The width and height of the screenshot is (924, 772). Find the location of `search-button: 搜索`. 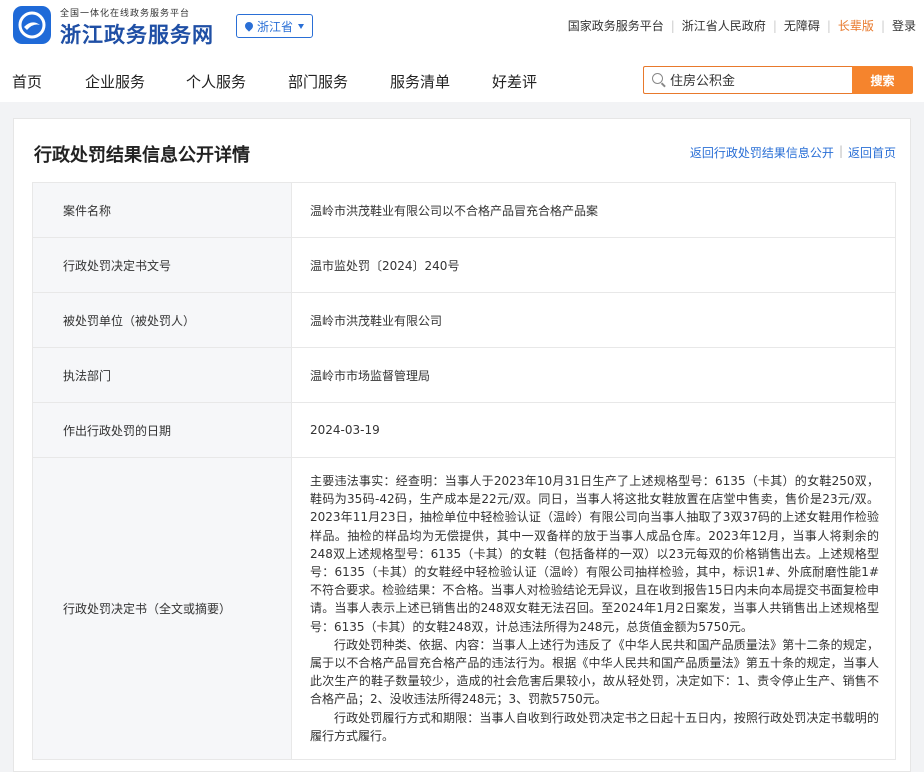

search-button: 搜索 is located at coordinates (882, 80).